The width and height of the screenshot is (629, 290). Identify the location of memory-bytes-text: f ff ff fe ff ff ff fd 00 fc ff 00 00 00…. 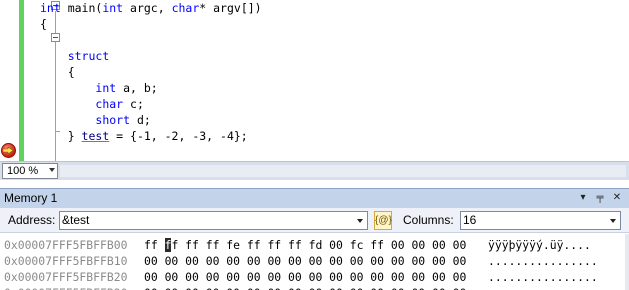
(319, 245).